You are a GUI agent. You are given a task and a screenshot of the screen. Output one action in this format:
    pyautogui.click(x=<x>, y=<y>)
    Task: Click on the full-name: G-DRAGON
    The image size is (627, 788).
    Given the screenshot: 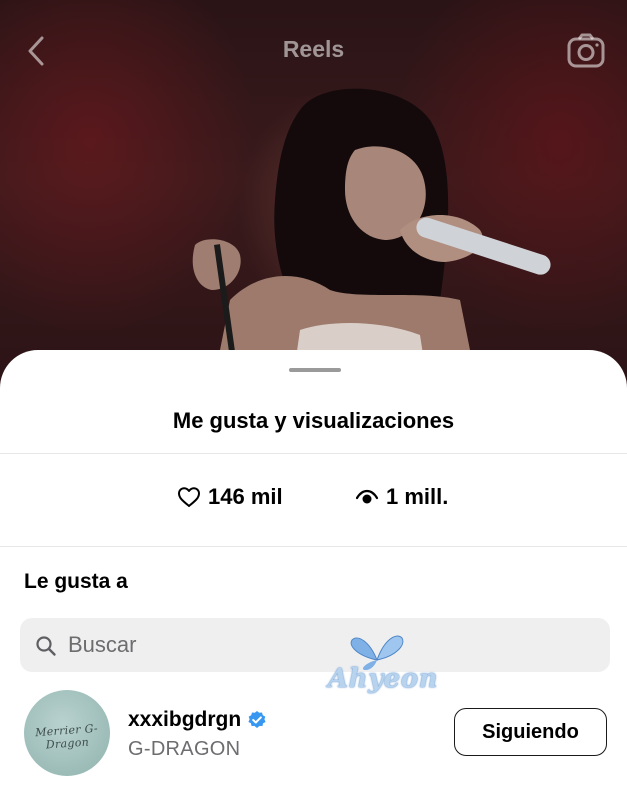 What is the action you would take?
    pyautogui.click(x=184, y=749)
    